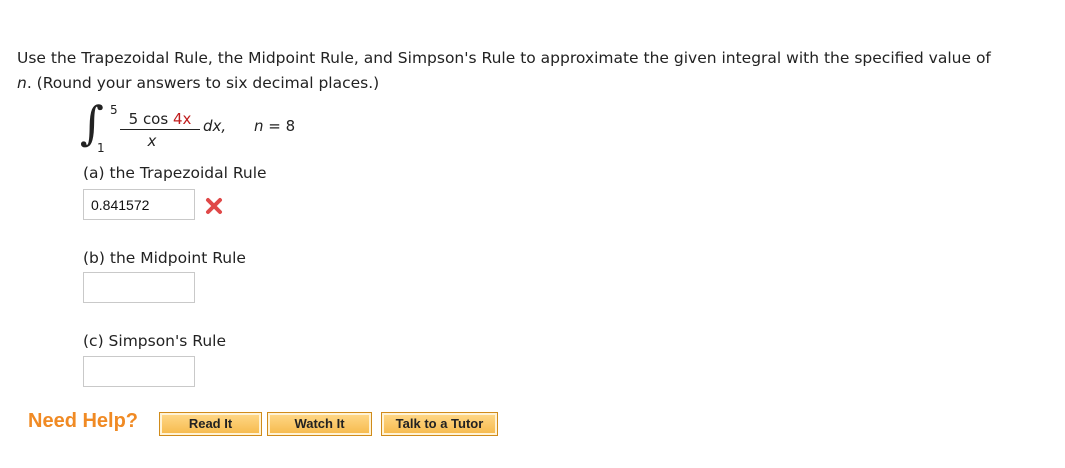  Describe the element at coordinates (139, 287) in the screenshot. I see `midpoint-answer-input` at that location.